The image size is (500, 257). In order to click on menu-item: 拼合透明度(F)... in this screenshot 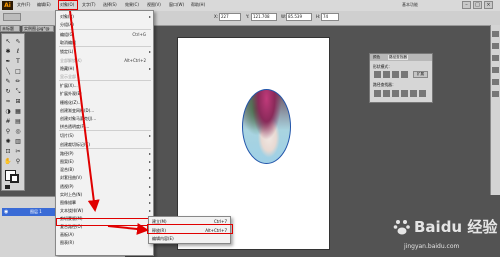, I will do `click(106, 126)`.